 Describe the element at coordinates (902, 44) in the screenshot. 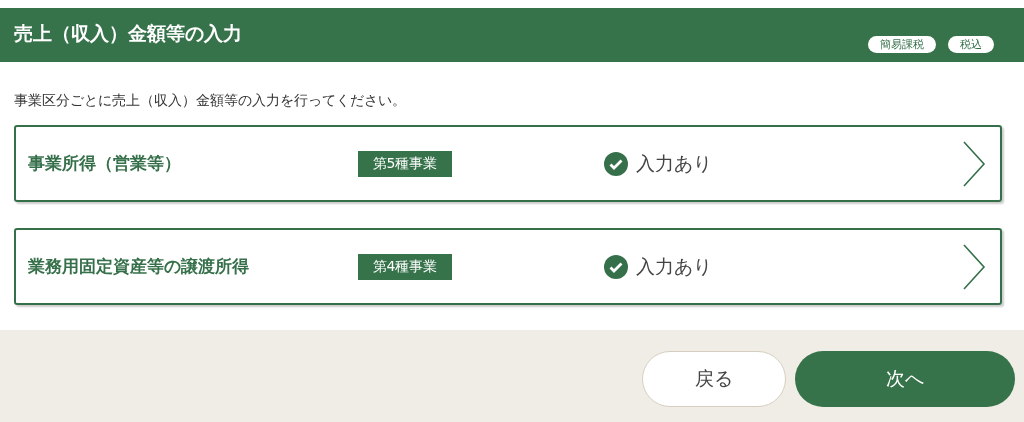

I see `tag: 簡易課税` at that location.